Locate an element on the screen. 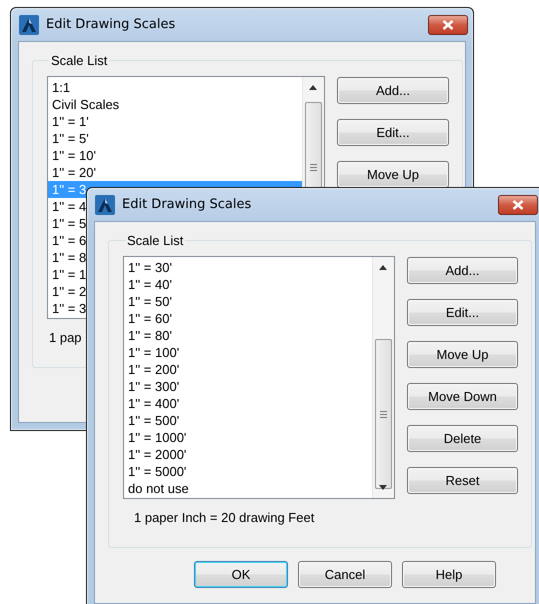 The width and height of the screenshot is (539, 604). scale-caption: 1 pap is located at coordinates (65, 337).